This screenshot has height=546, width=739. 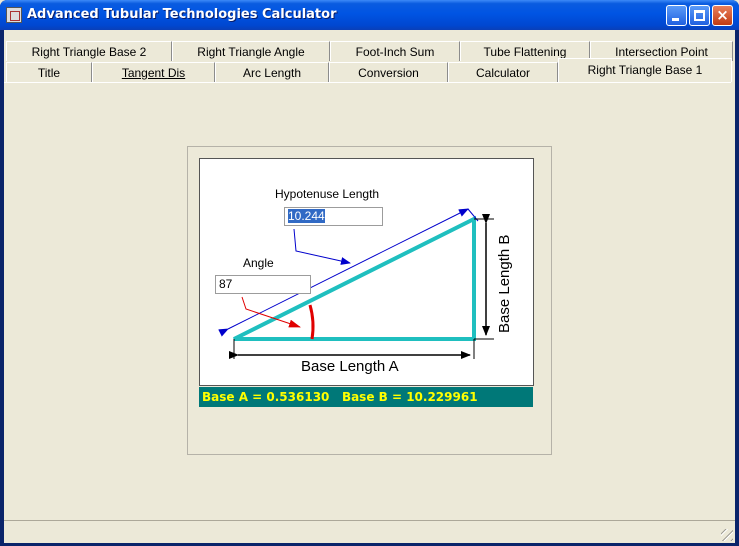 I want to click on close-button: ×, so click(x=722, y=15).